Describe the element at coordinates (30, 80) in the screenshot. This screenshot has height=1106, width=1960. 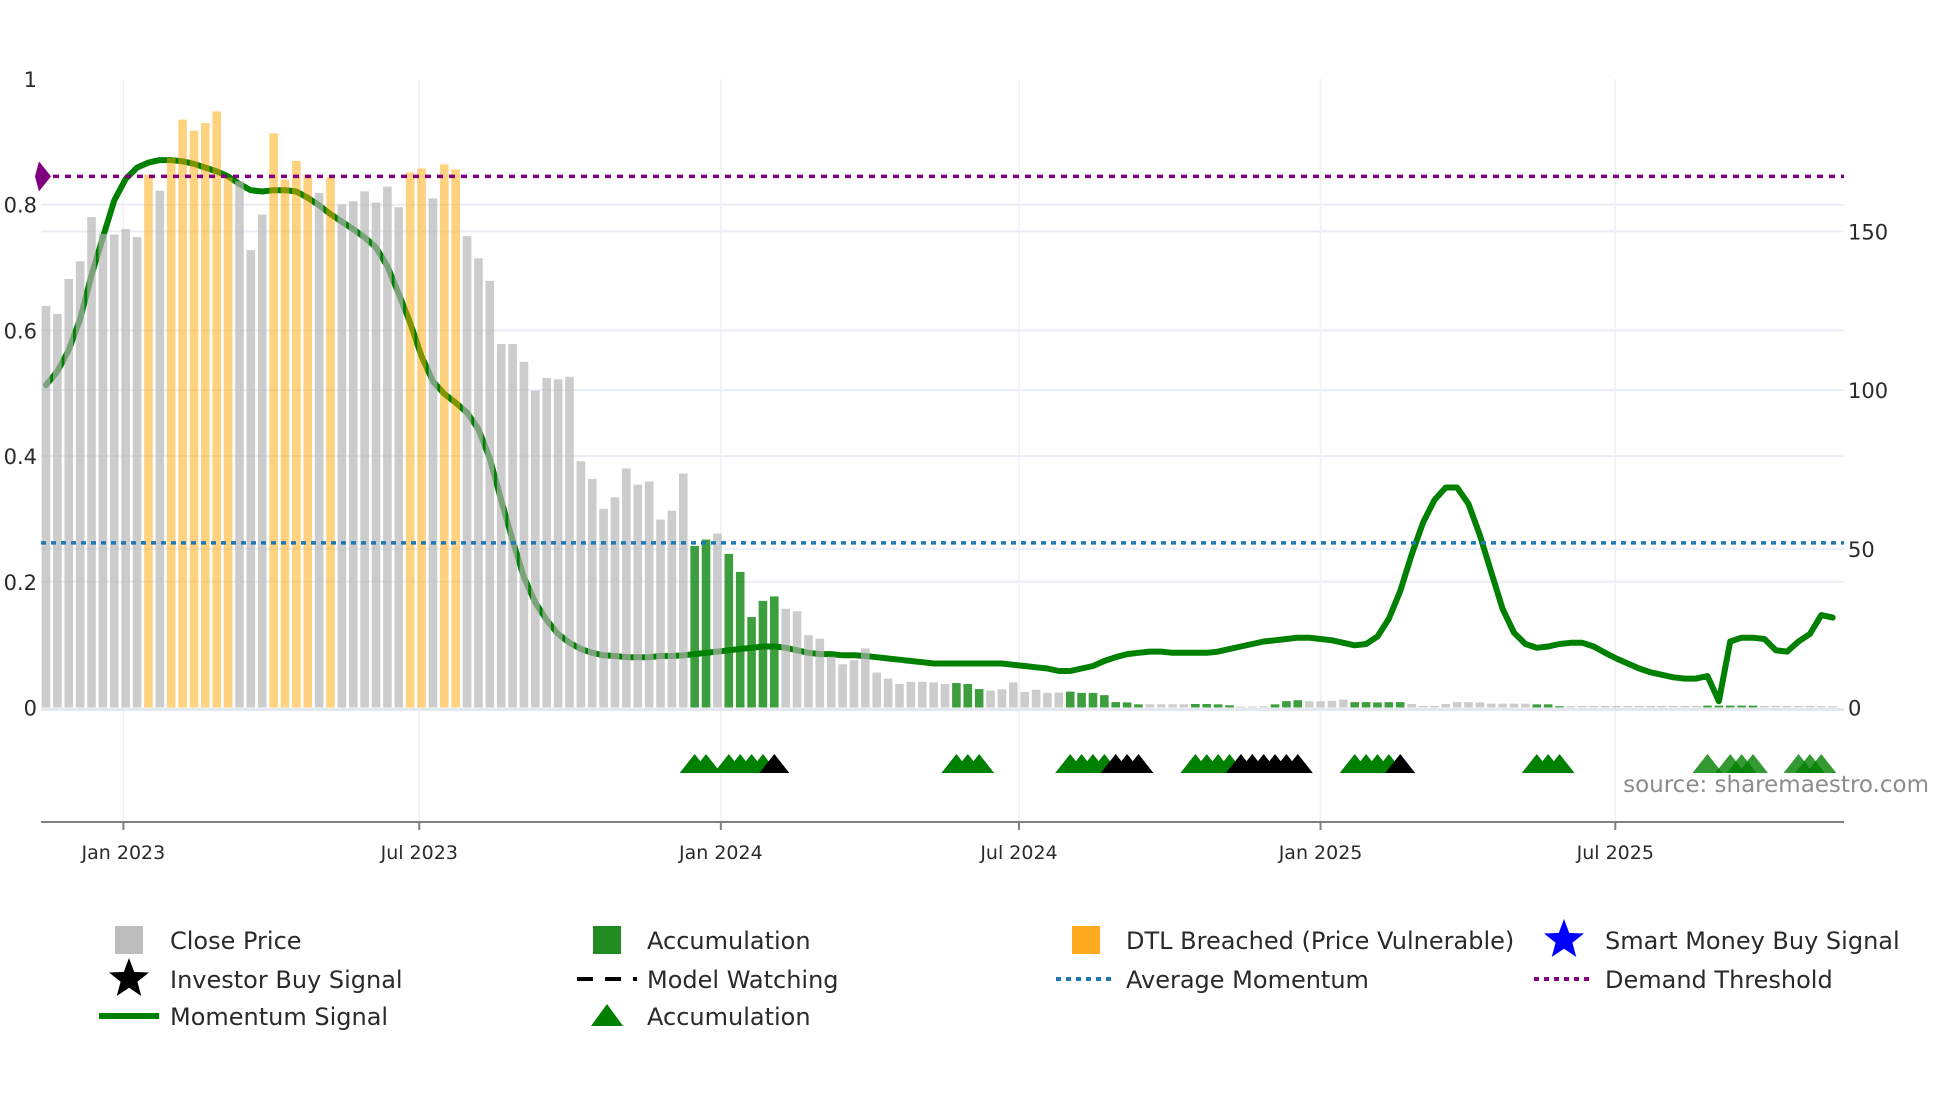
I see `left-axis-tick-label: 1` at that location.